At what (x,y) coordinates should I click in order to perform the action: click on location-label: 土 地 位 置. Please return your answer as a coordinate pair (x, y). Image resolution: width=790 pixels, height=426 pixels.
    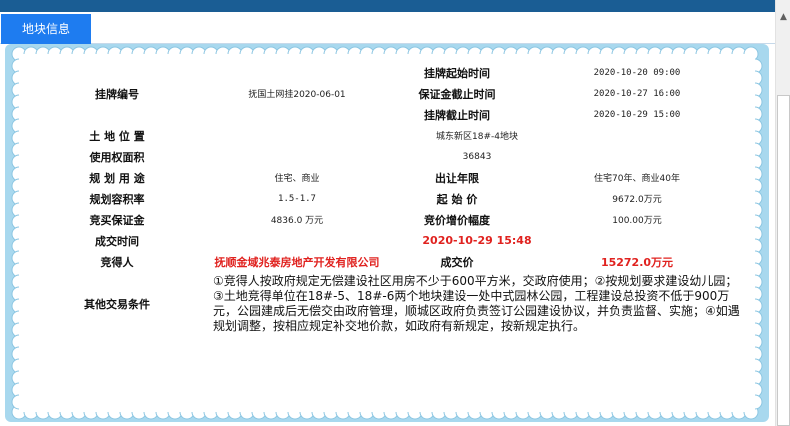
    Looking at the image, I should click on (117, 136).